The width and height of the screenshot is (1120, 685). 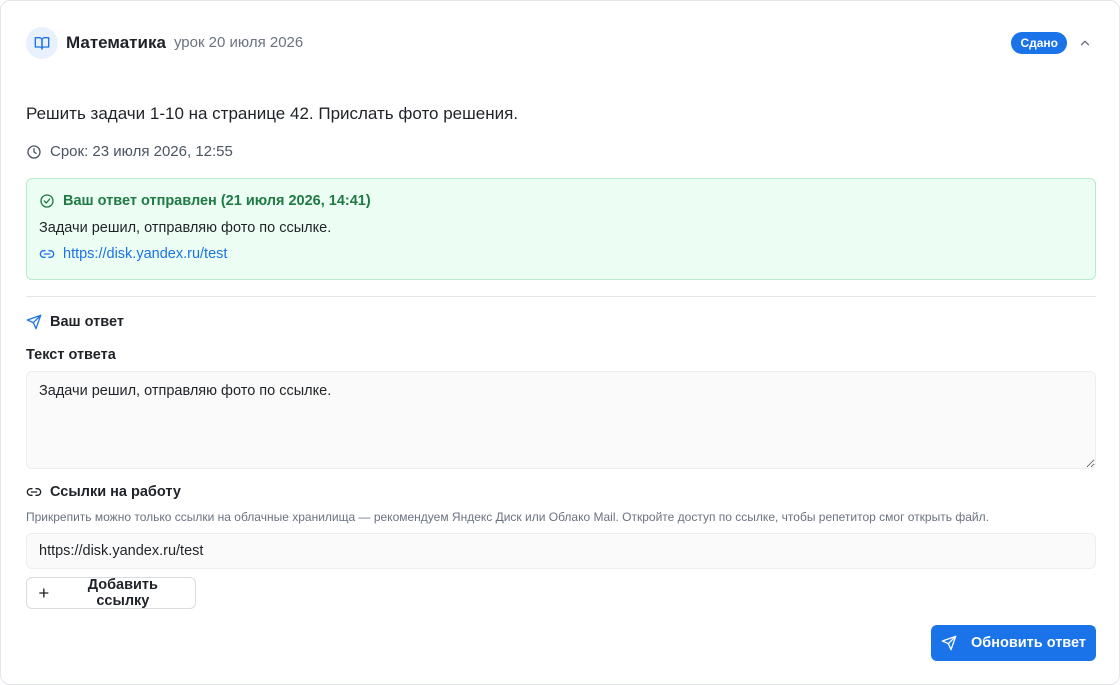 What do you see at coordinates (44, 593) in the screenshot?
I see `plus-icon` at bounding box center [44, 593].